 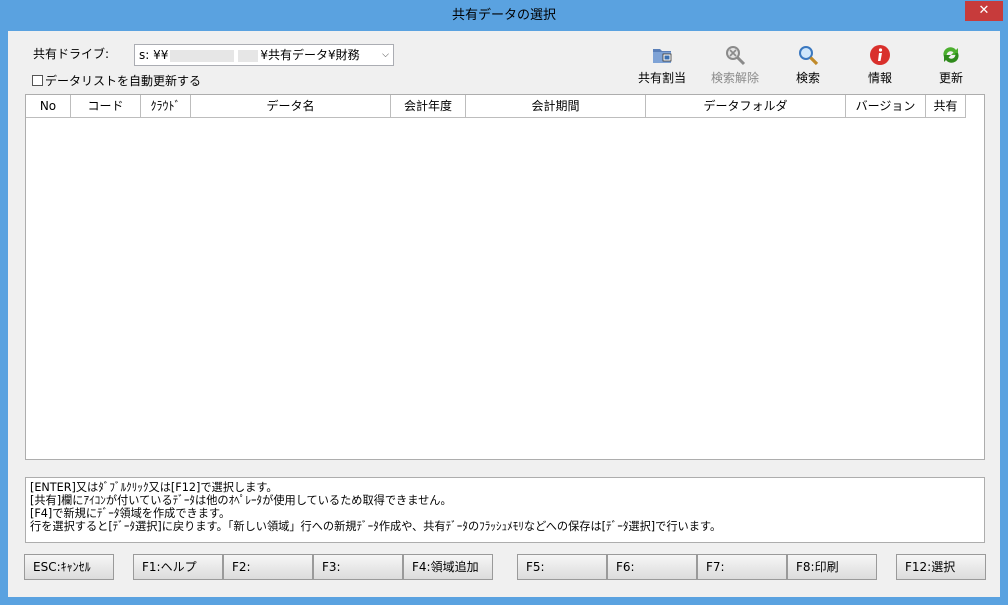 What do you see at coordinates (984, 11) in the screenshot?
I see `close-button: ✕` at bounding box center [984, 11].